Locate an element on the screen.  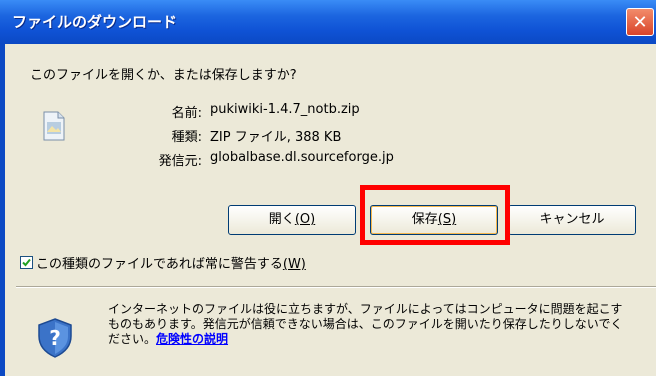
open-button-accesskey: (O) is located at coordinates (305, 219).